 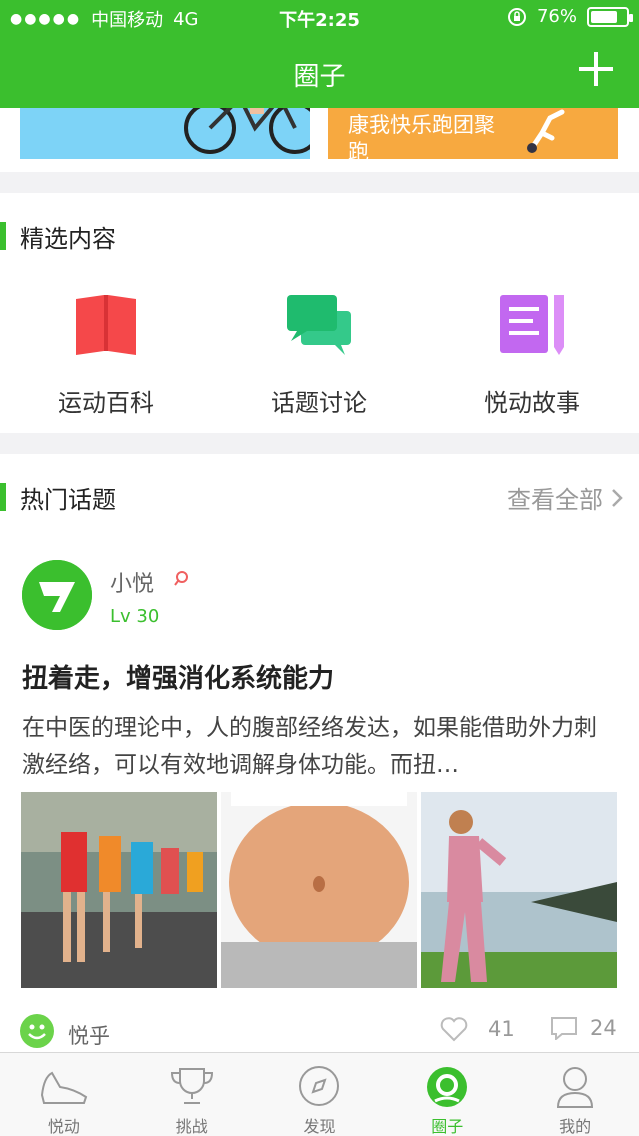 I want to click on see-all-link: 查看全部, so click(x=565, y=497).